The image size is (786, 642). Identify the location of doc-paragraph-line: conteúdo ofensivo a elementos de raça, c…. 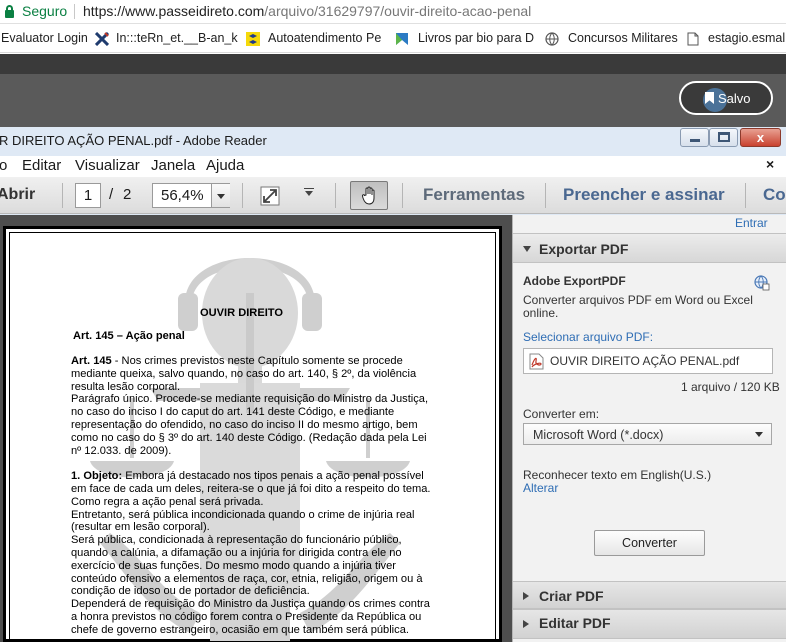
(247, 578).